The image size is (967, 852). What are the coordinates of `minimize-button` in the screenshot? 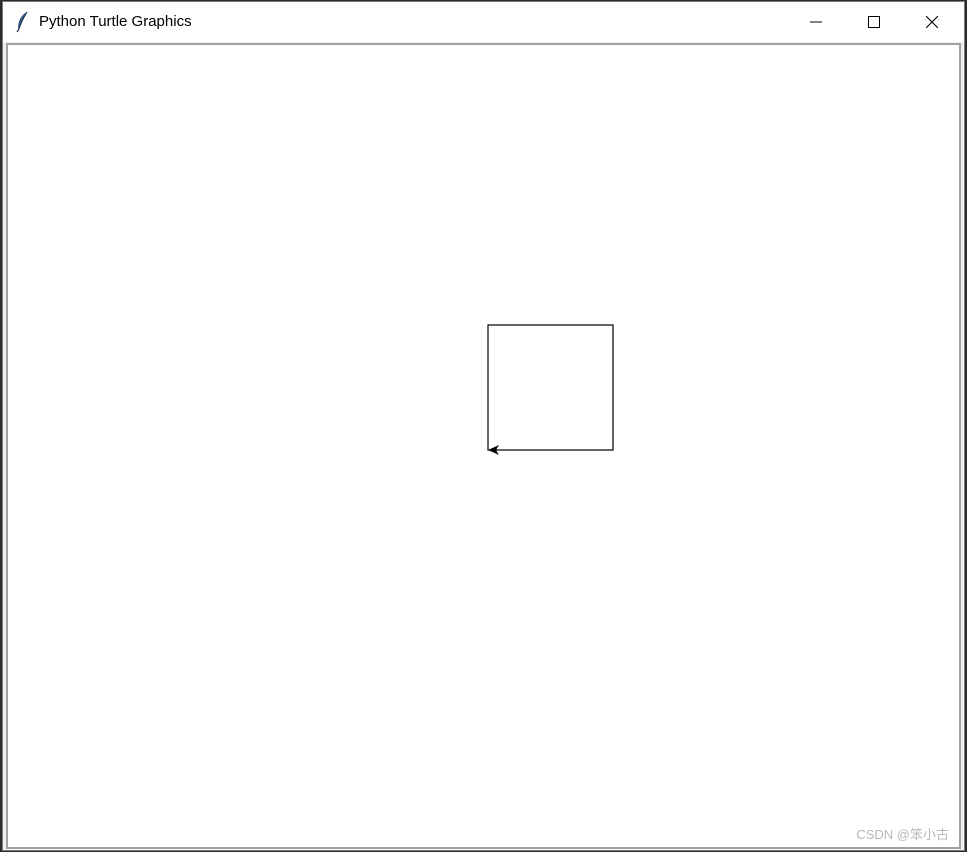 It's located at (816, 22).